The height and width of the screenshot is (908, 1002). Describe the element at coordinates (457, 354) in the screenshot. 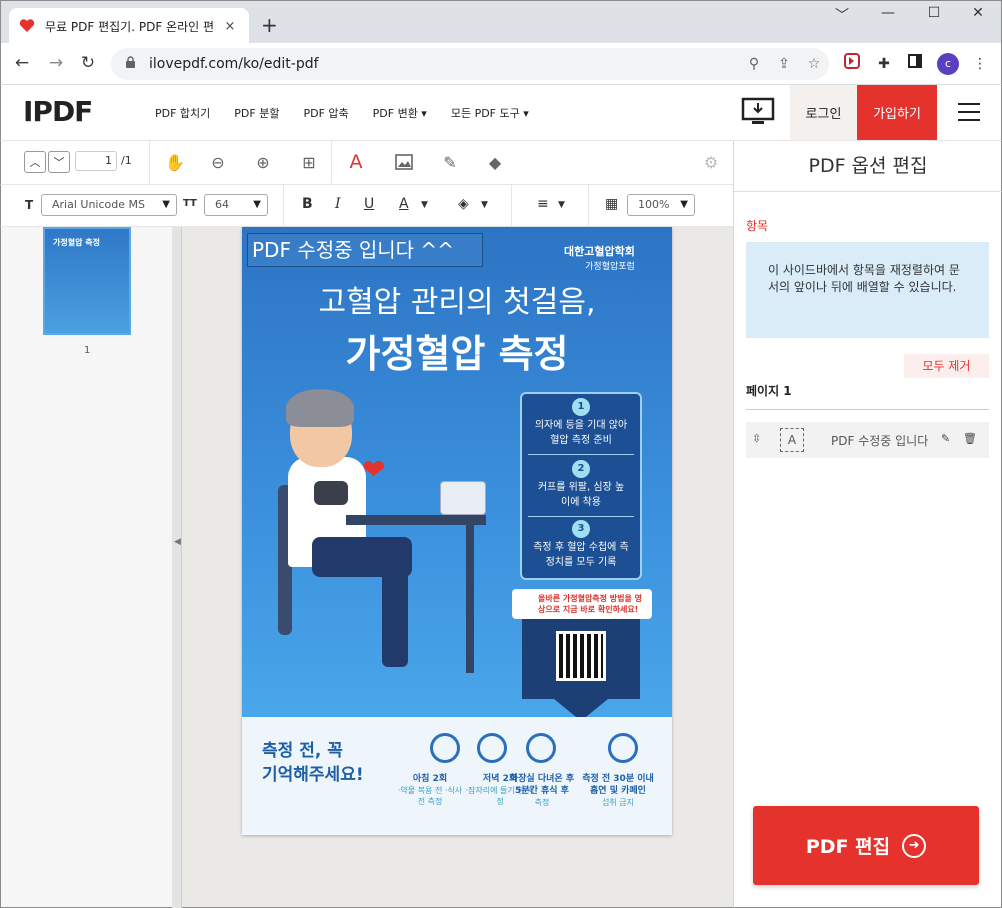

I see `poster-headline-2: 가정혈압 측정` at that location.